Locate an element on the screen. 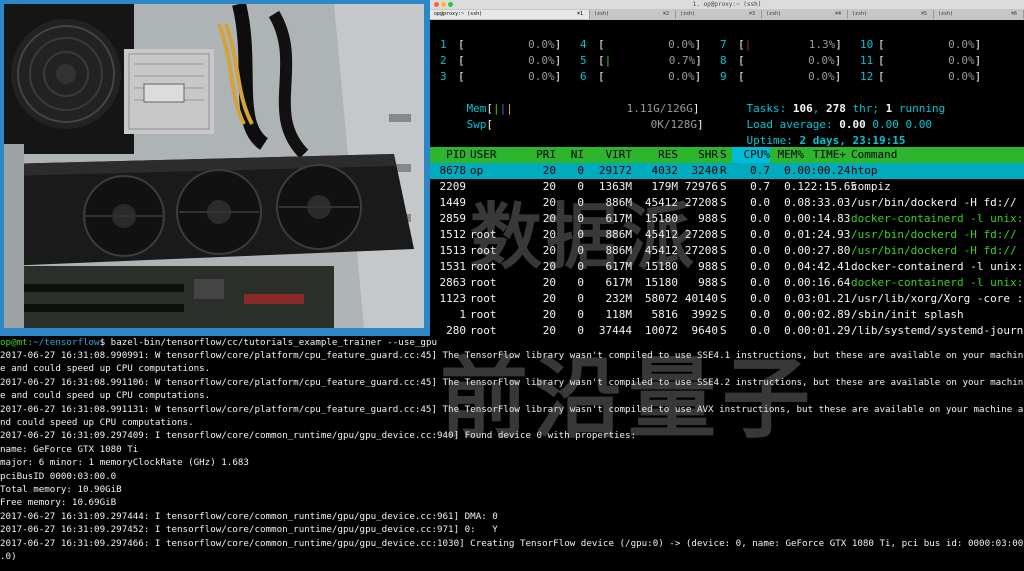 This screenshot has height=571, width=1024. window-close-button is located at coordinates (436, 4).